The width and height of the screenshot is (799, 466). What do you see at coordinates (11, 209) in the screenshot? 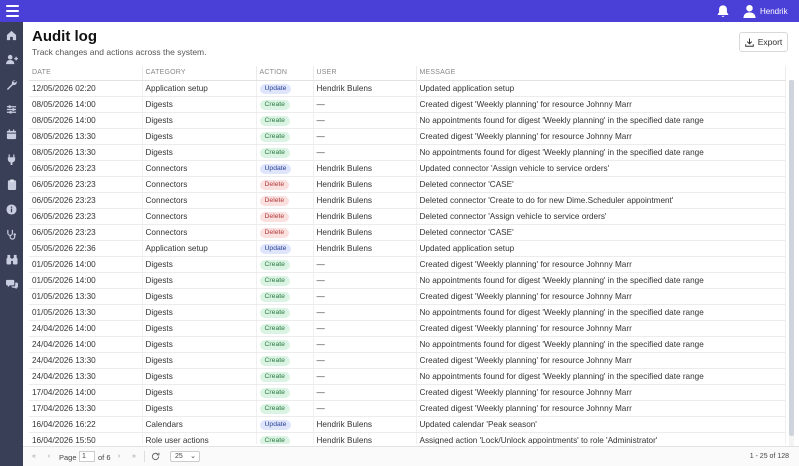
I see `sidebar-item-info` at bounding box center [11, 209].